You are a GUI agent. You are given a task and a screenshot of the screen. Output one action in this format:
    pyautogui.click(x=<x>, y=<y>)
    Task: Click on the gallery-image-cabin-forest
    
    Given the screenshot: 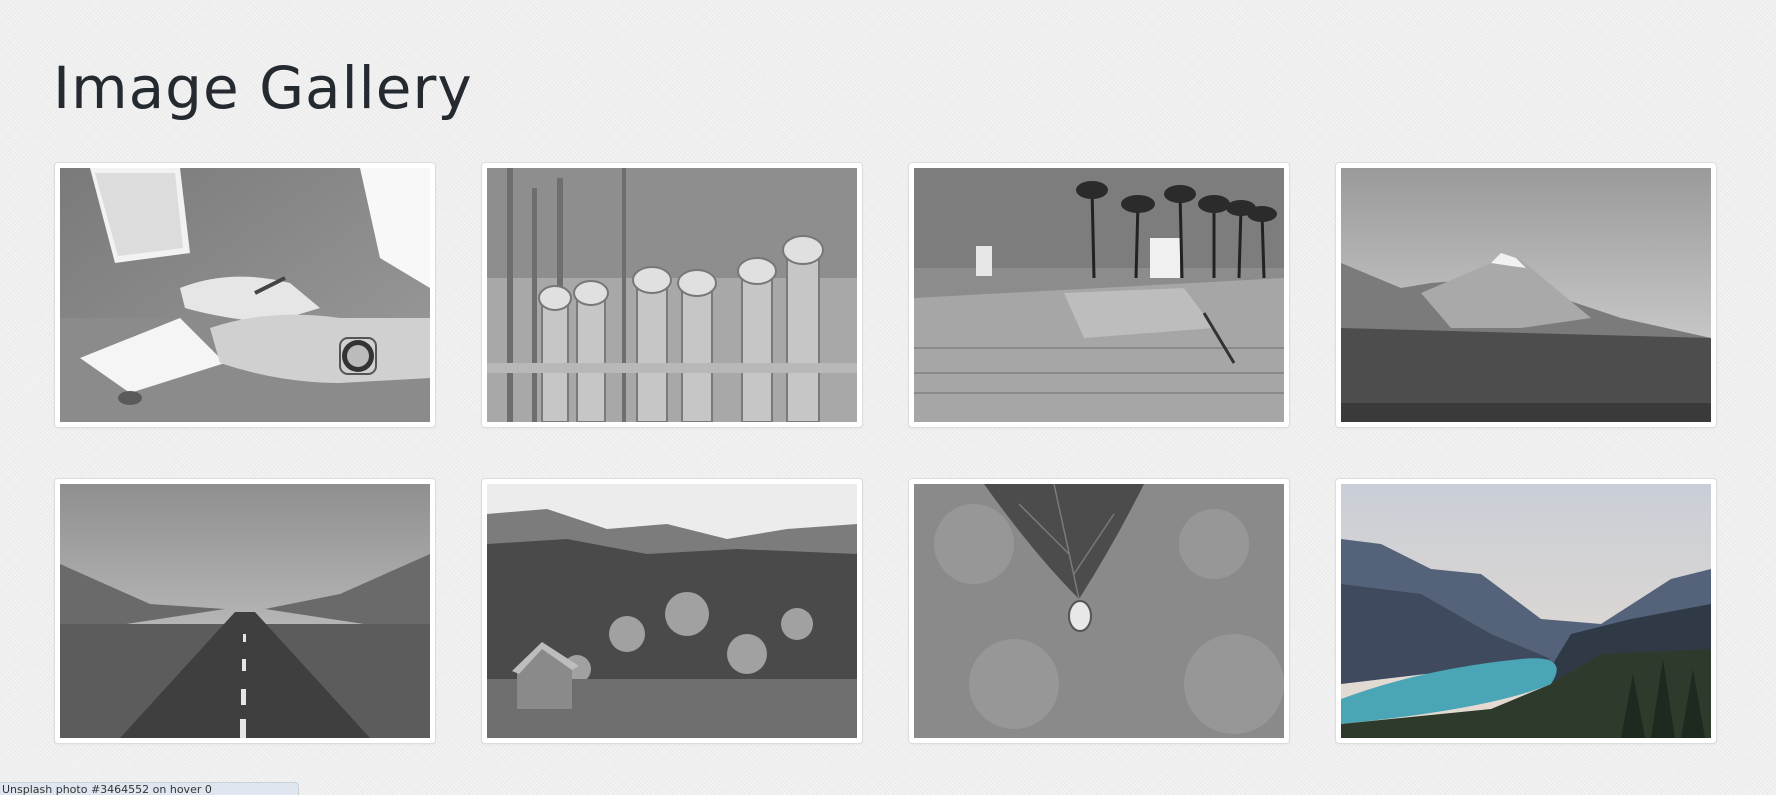 What is the action you would take?
    pyautogui.click(x=672, y=611)
    